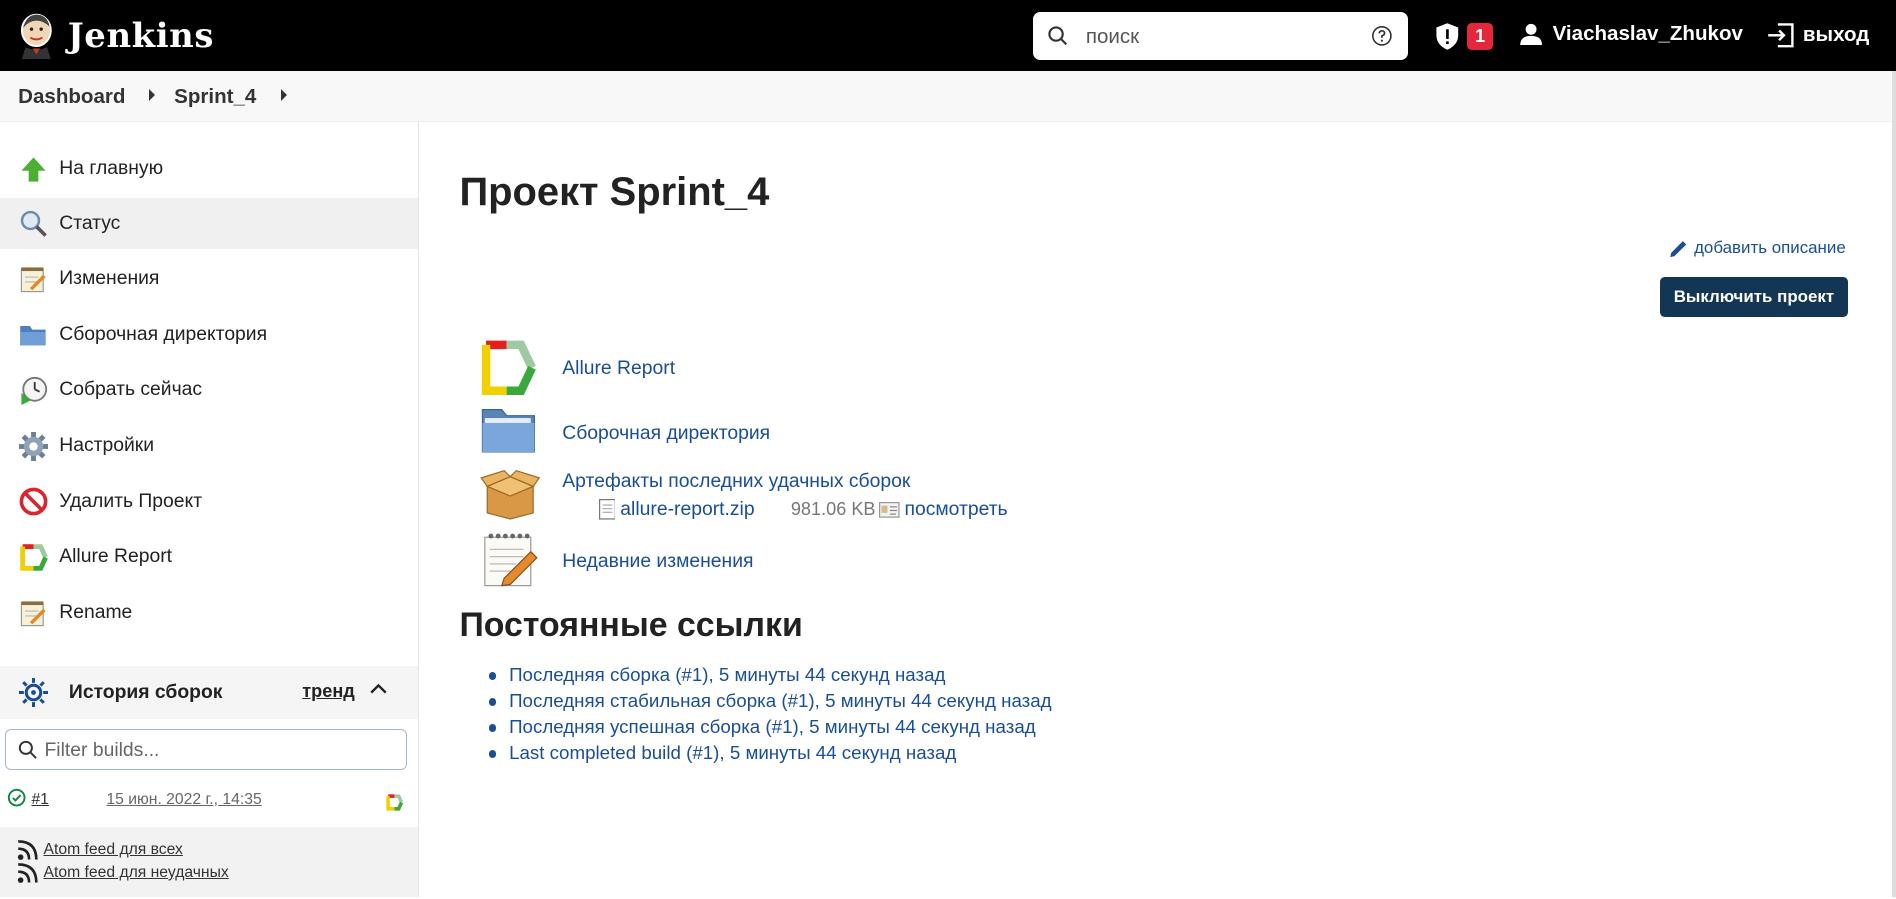 The height and width of the screenshot is (899, 1896). Describe the element at coordinates (657, 561) in the screenshot. I see `recent-changes-link: Недавние изменения` at that location.